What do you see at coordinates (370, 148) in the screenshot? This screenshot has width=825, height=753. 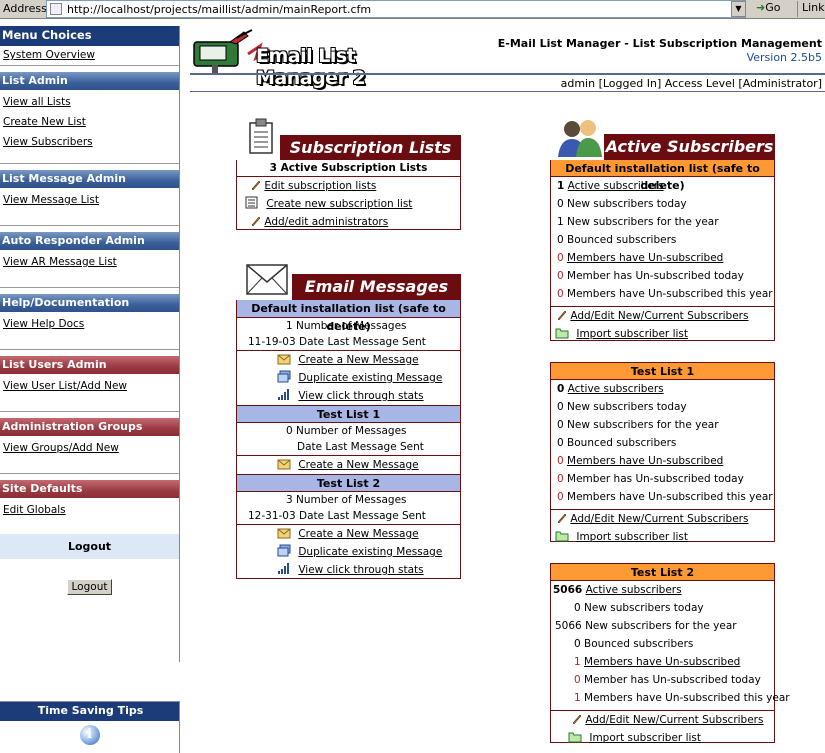 I see `subscription-lists-title: Subscription Lists` at bounding box center [370, 148].